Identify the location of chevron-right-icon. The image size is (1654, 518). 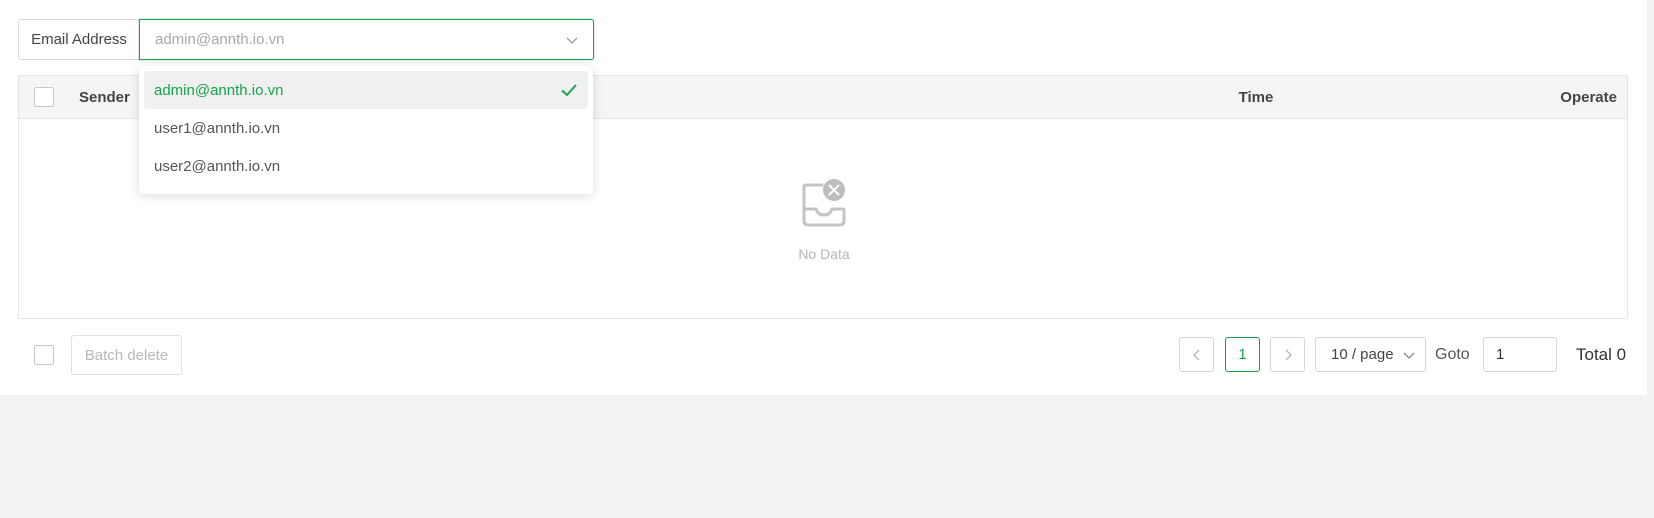
(1288, 354).